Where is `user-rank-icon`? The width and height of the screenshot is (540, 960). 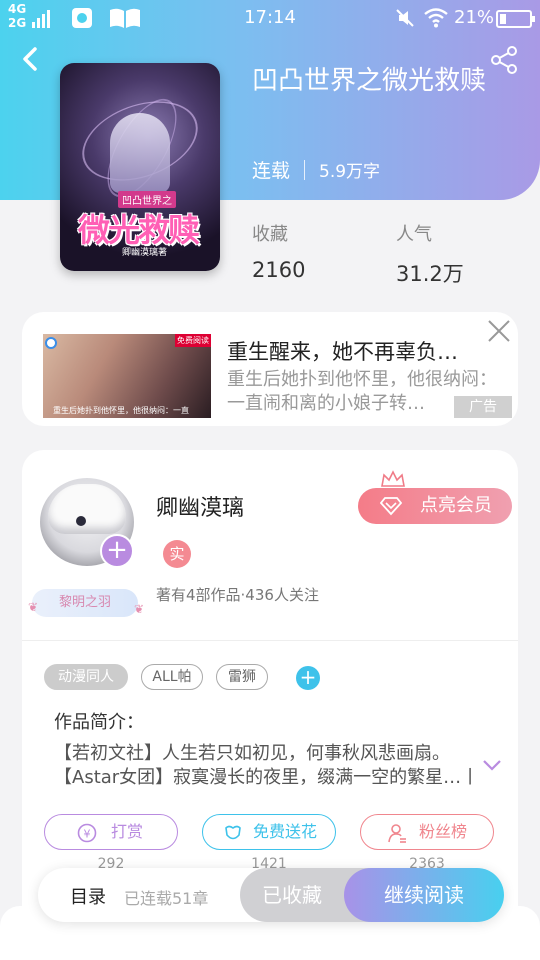
user-rank-icon is located at coordinates (397, 833).